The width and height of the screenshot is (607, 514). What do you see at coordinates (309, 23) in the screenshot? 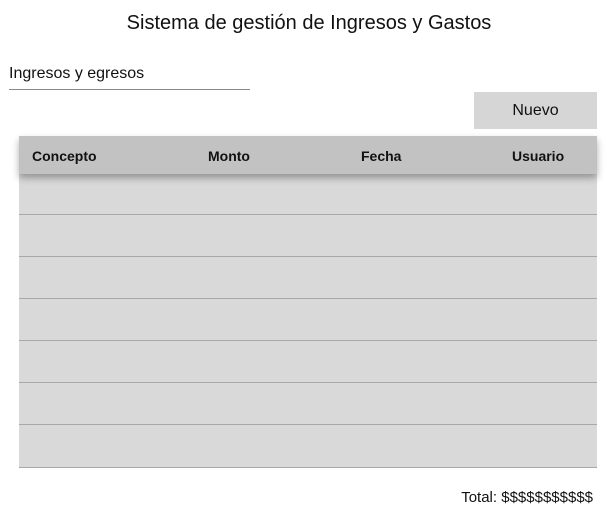
I see `page-title: Sistema de gestión de Ingresos y Gastos` at bounding box center [309, 23].